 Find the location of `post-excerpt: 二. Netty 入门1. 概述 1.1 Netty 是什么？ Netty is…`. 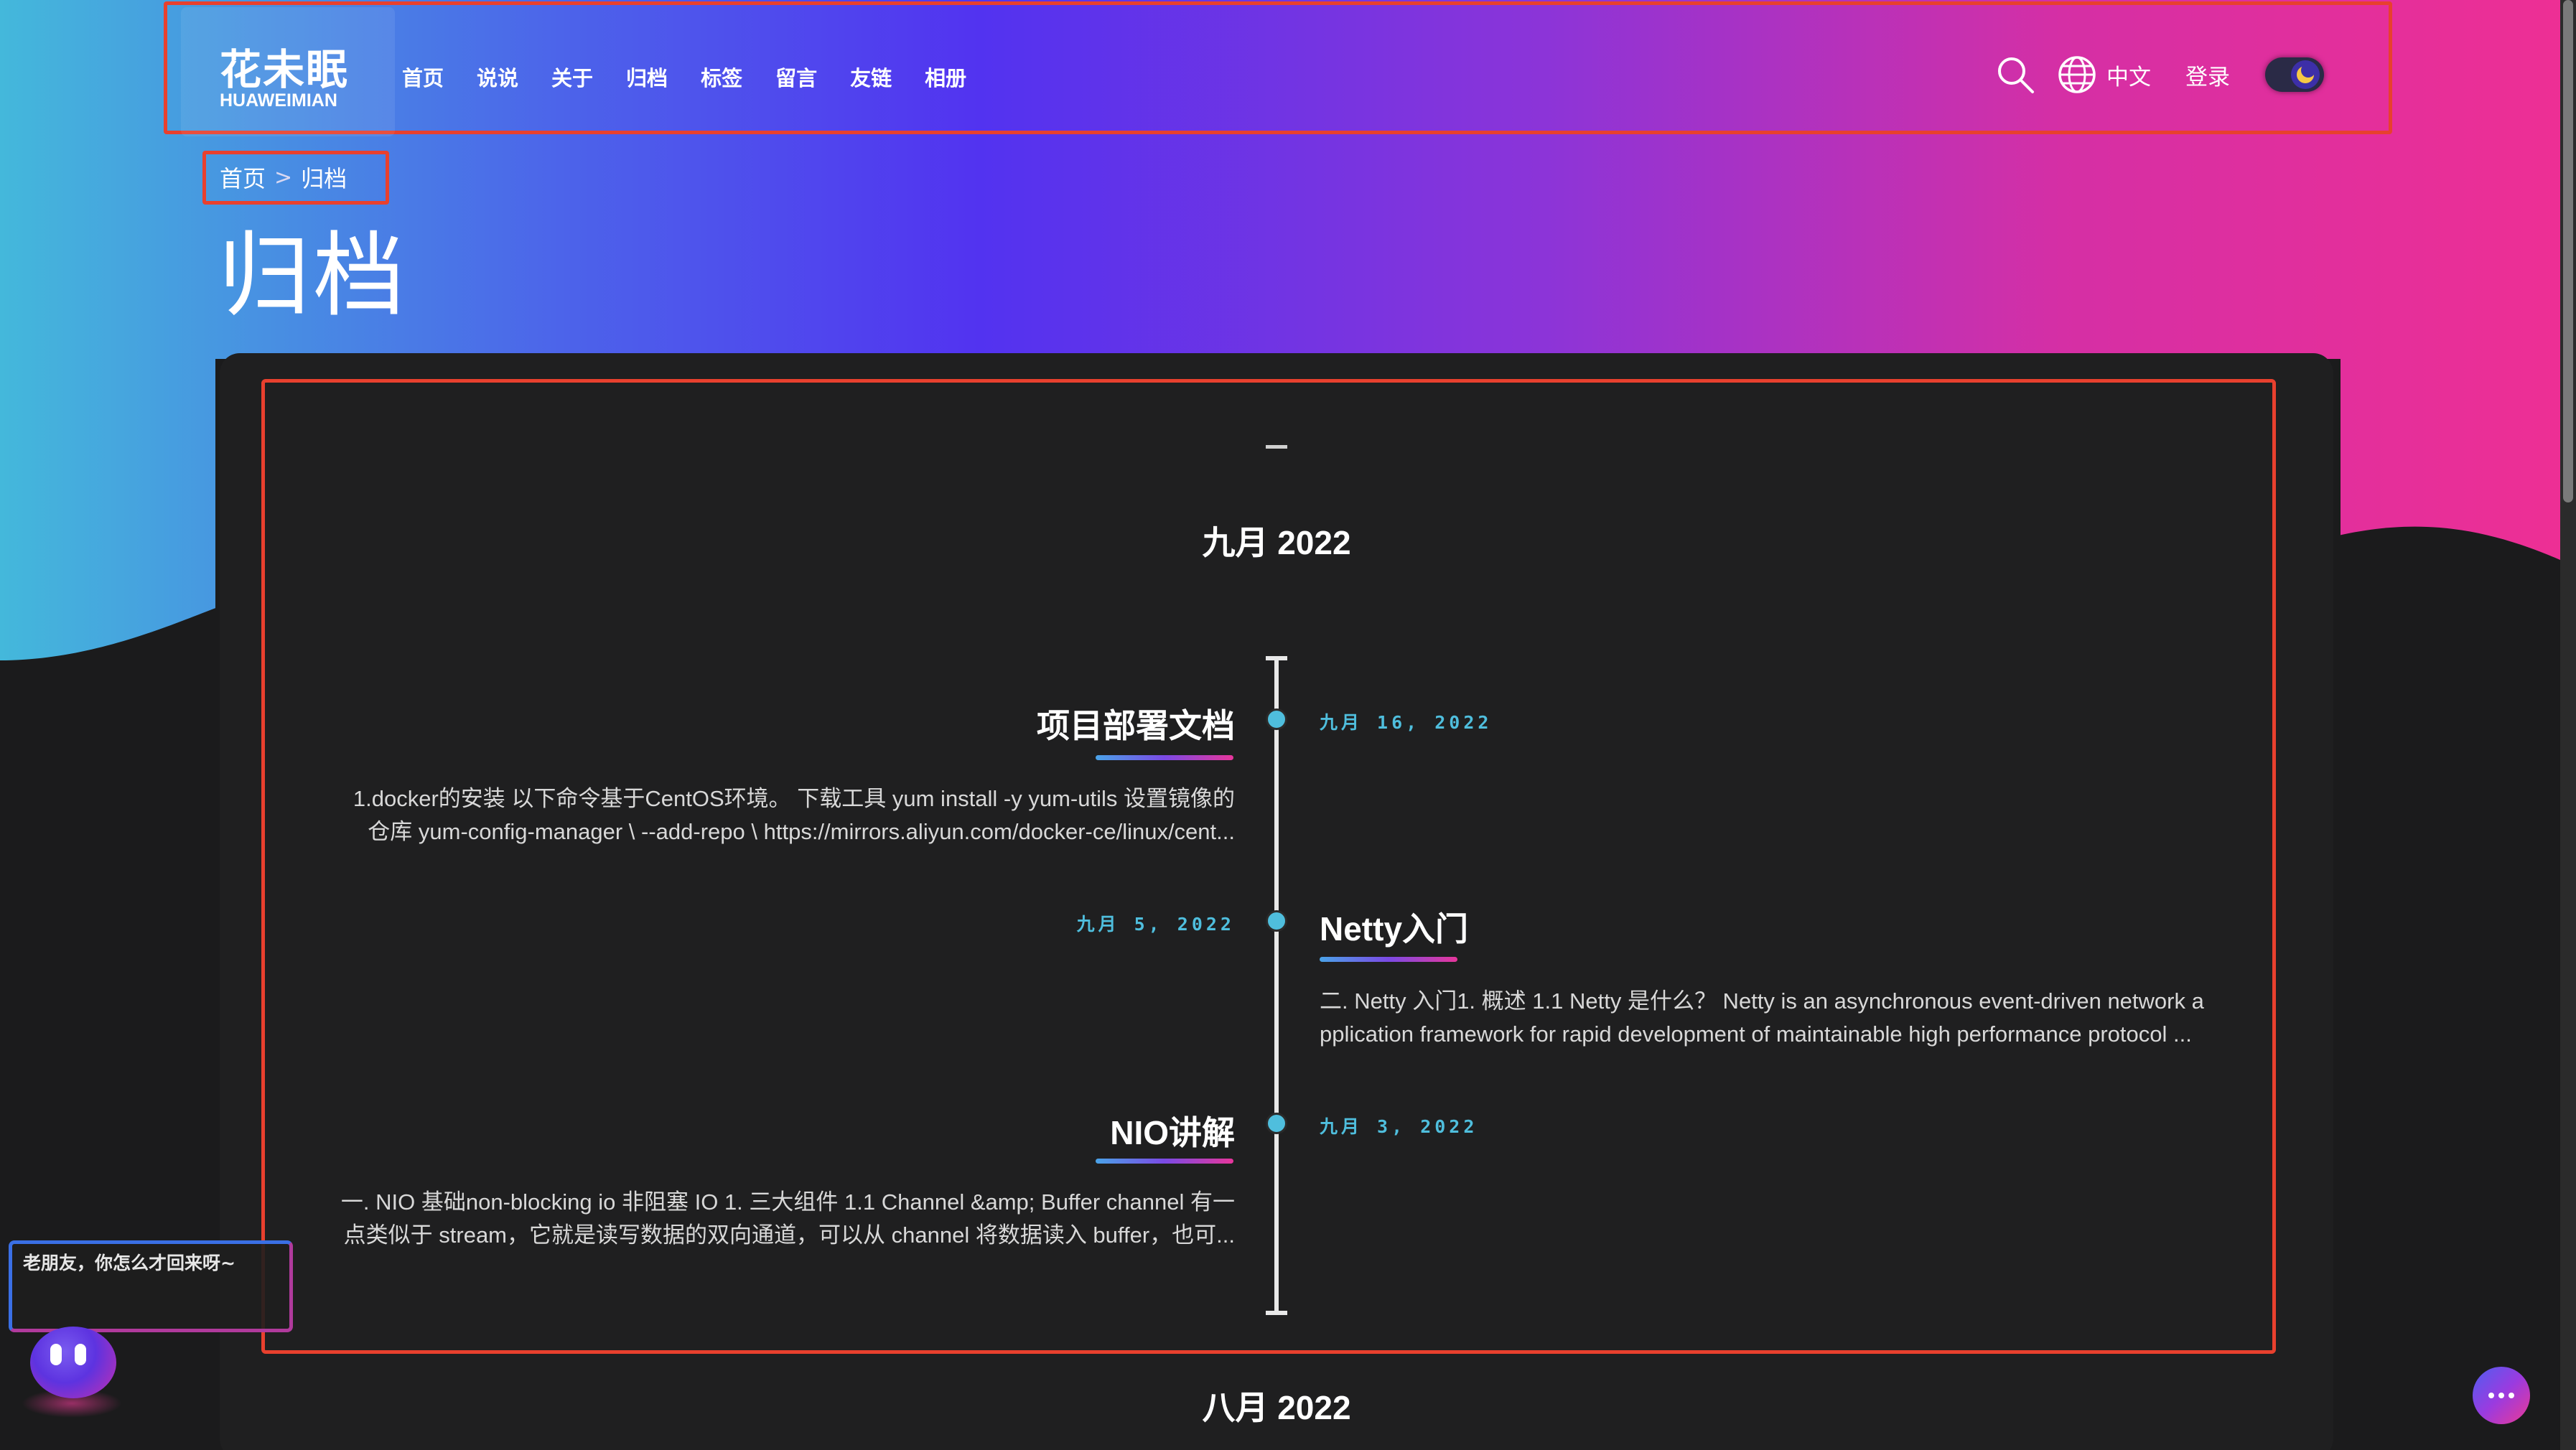

post-excerpt: 二. Netty 入门1. 概述 1.1 Netty 是什么？ Netty is… is located at coordinates (1762, 1017).